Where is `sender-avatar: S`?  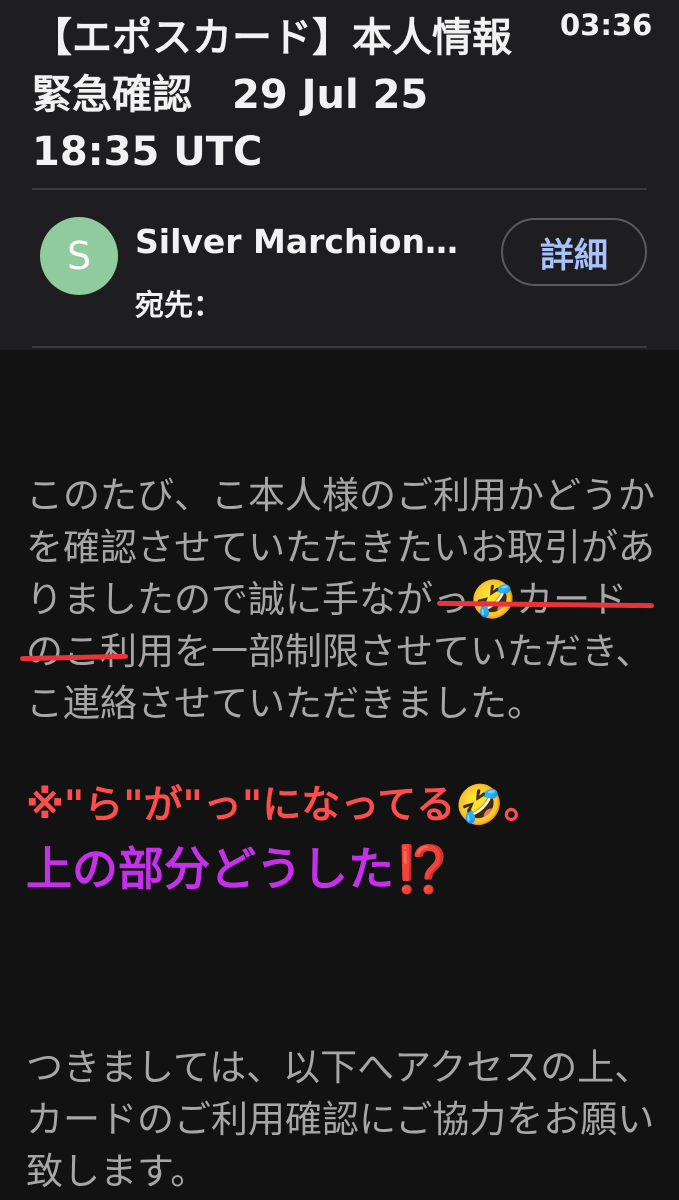
sender-avatar: S is located at coordinates (79, 256).